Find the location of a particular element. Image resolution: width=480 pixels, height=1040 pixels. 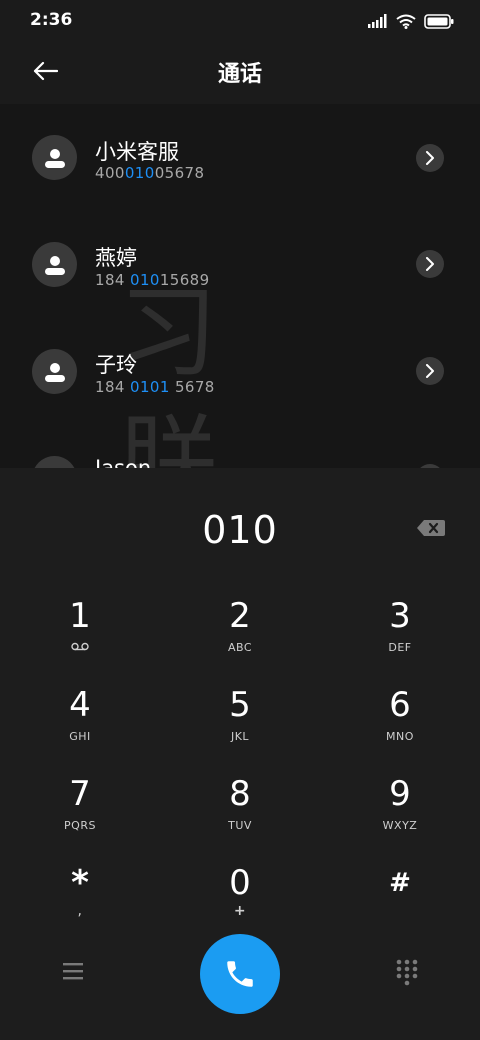

dial-key-star: * , is located at coordinates (80, 903).